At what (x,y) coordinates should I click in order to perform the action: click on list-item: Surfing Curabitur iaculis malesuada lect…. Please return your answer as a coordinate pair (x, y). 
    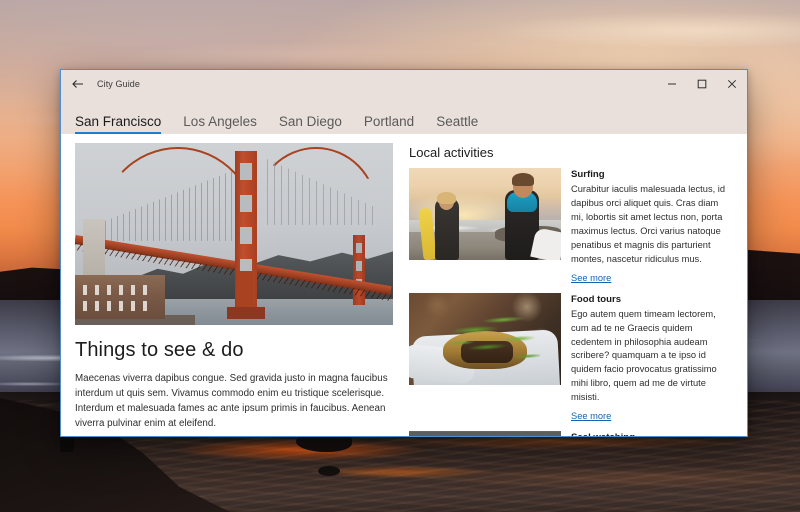
    Looking at the image, I should click on (571, 230).